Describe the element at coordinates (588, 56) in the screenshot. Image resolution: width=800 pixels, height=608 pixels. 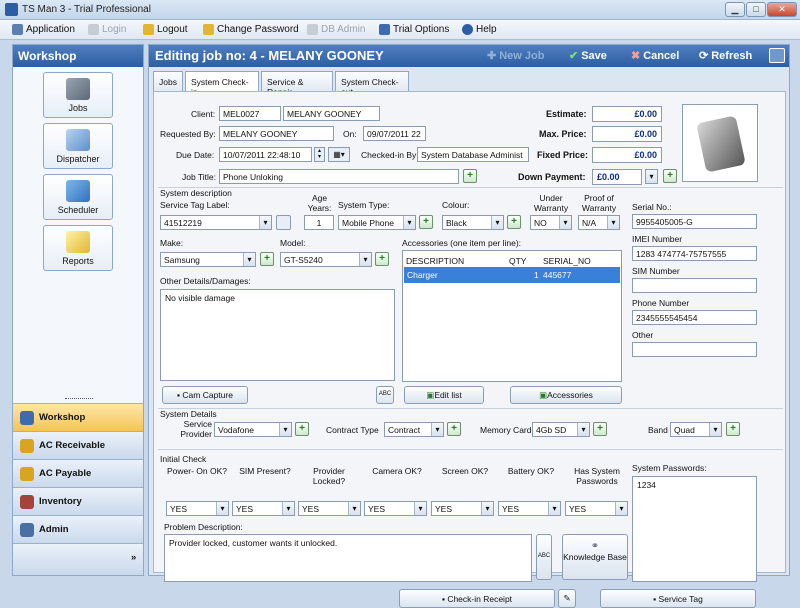
I see `save-button: ✔ Save` at that location.